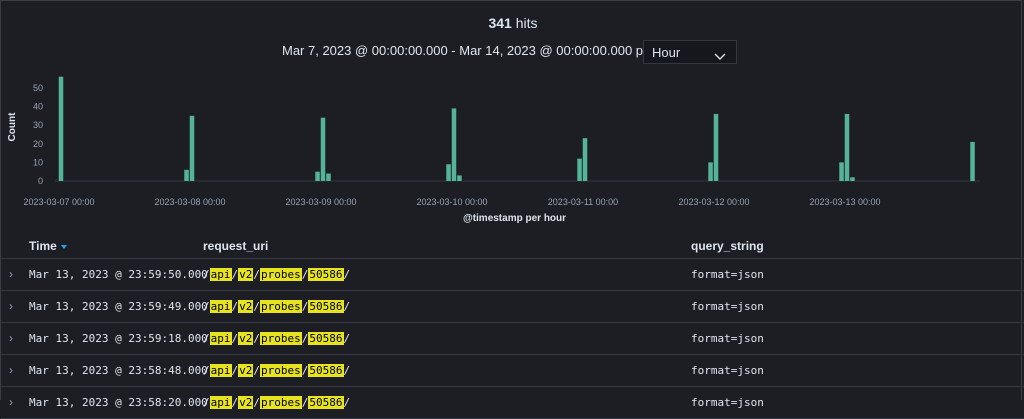 This screenshot has height=419, width=1024. Describe the element at coordinates (451, 202) in the screenshot. I see `x-tick-label: 2023-03-10 00:00` at that location.